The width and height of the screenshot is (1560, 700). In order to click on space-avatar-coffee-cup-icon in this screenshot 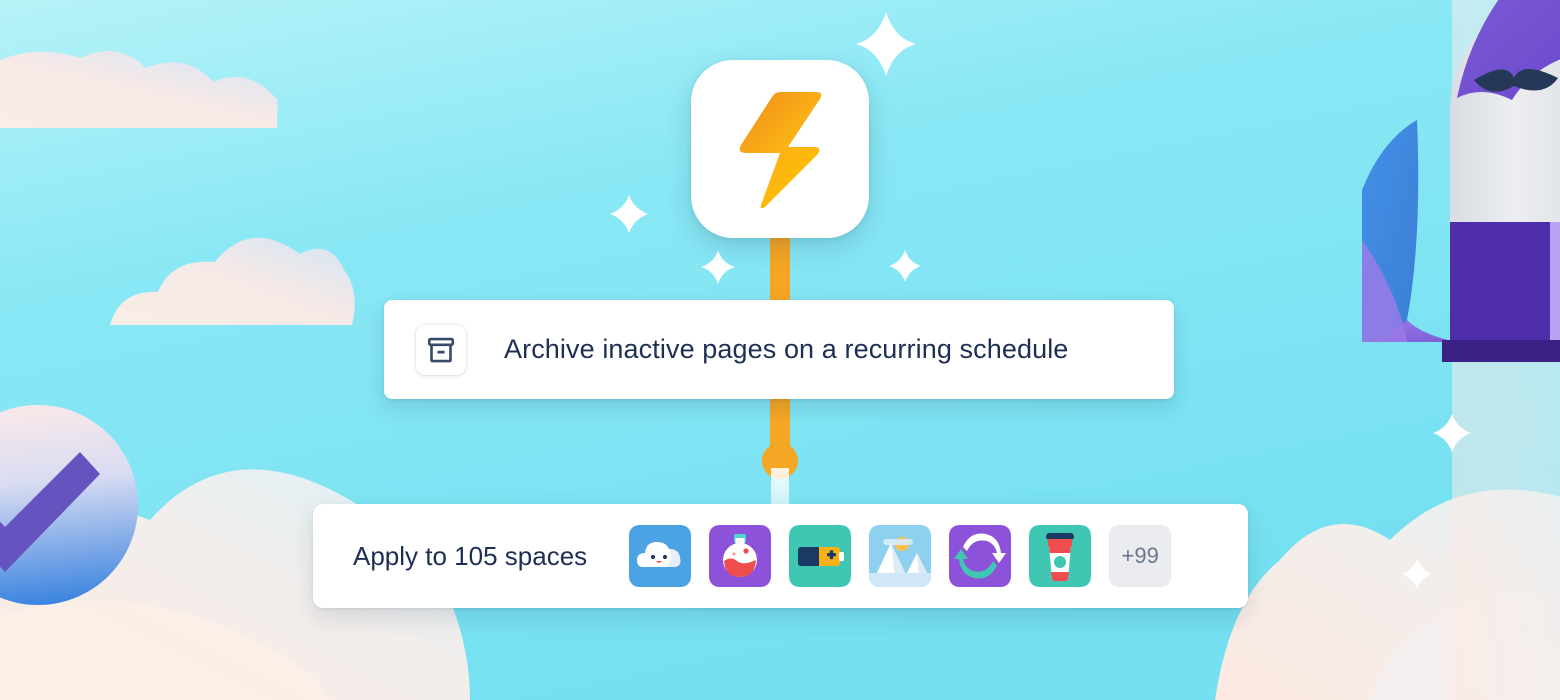, I will do `click(1060, 556)`.